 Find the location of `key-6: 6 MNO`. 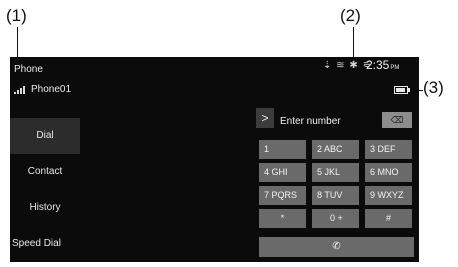

key-6: 6 MNO is located at coordinates (388, 172).